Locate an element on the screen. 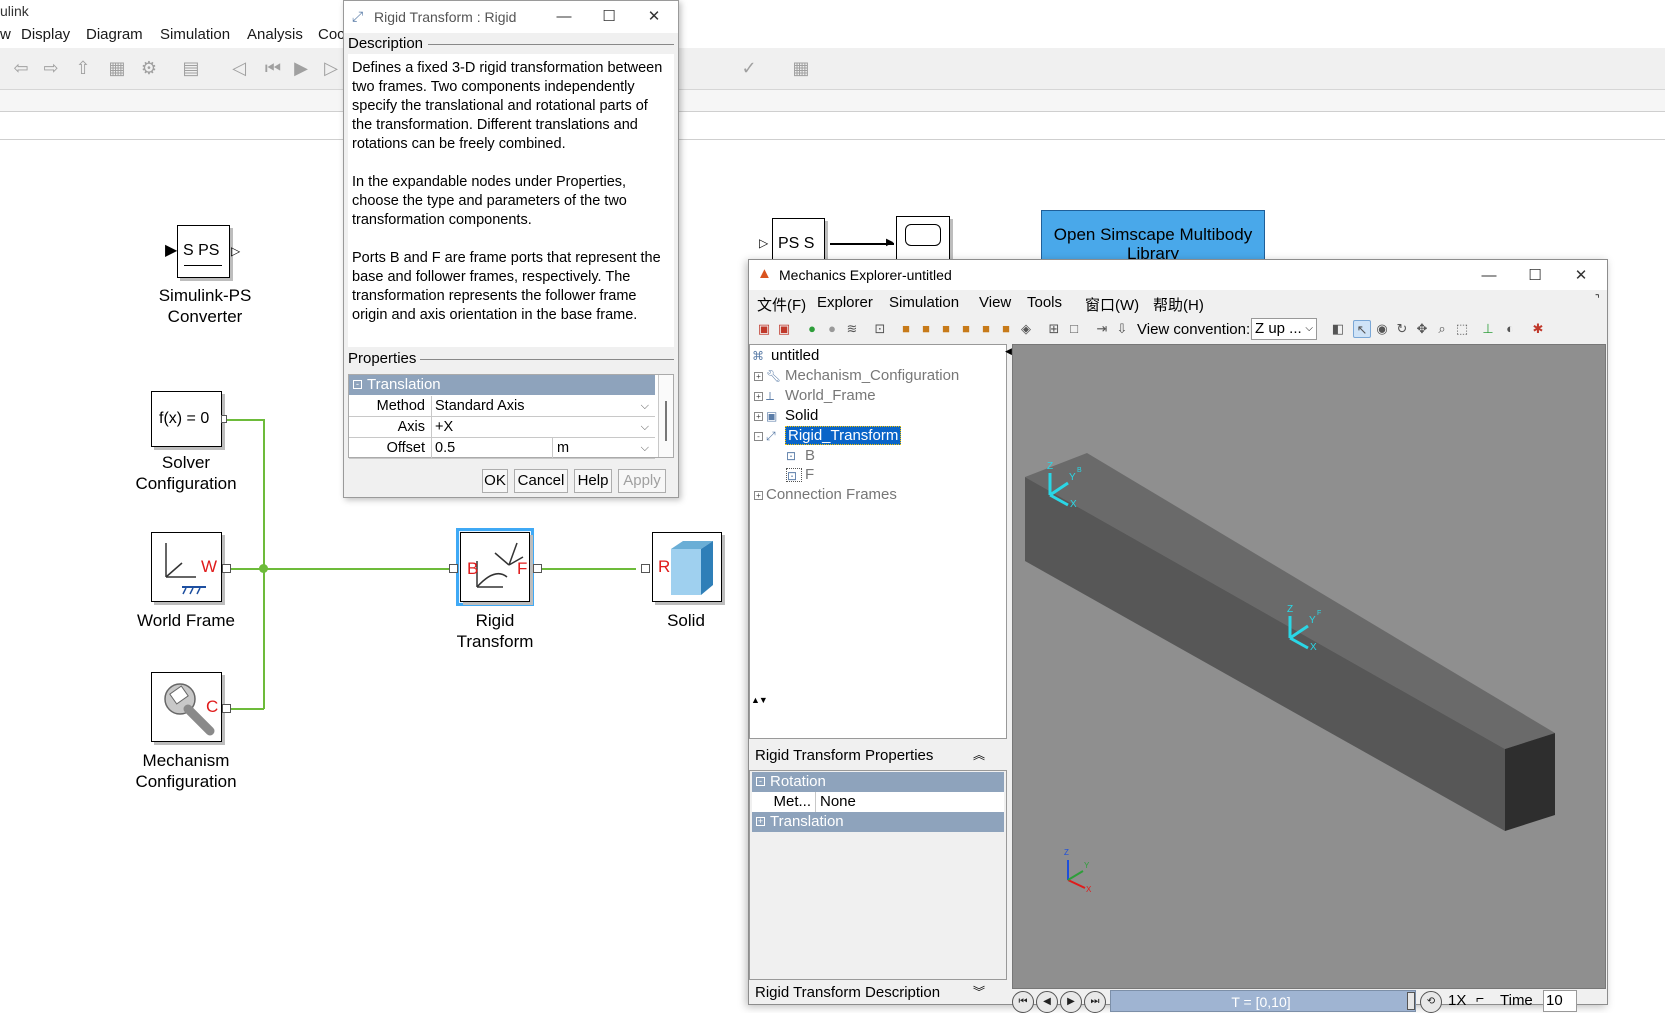 The width and height of the screenshot is (1665, 1013). step-icon: ⏮ is located at coordinates (273, 68).